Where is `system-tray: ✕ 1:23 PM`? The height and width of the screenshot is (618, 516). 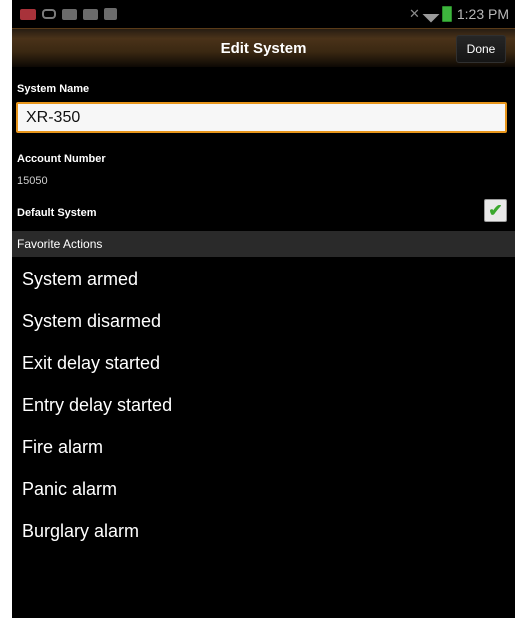 system-tray: ✕ 1:23 PM is located at coordinates (458, 14).